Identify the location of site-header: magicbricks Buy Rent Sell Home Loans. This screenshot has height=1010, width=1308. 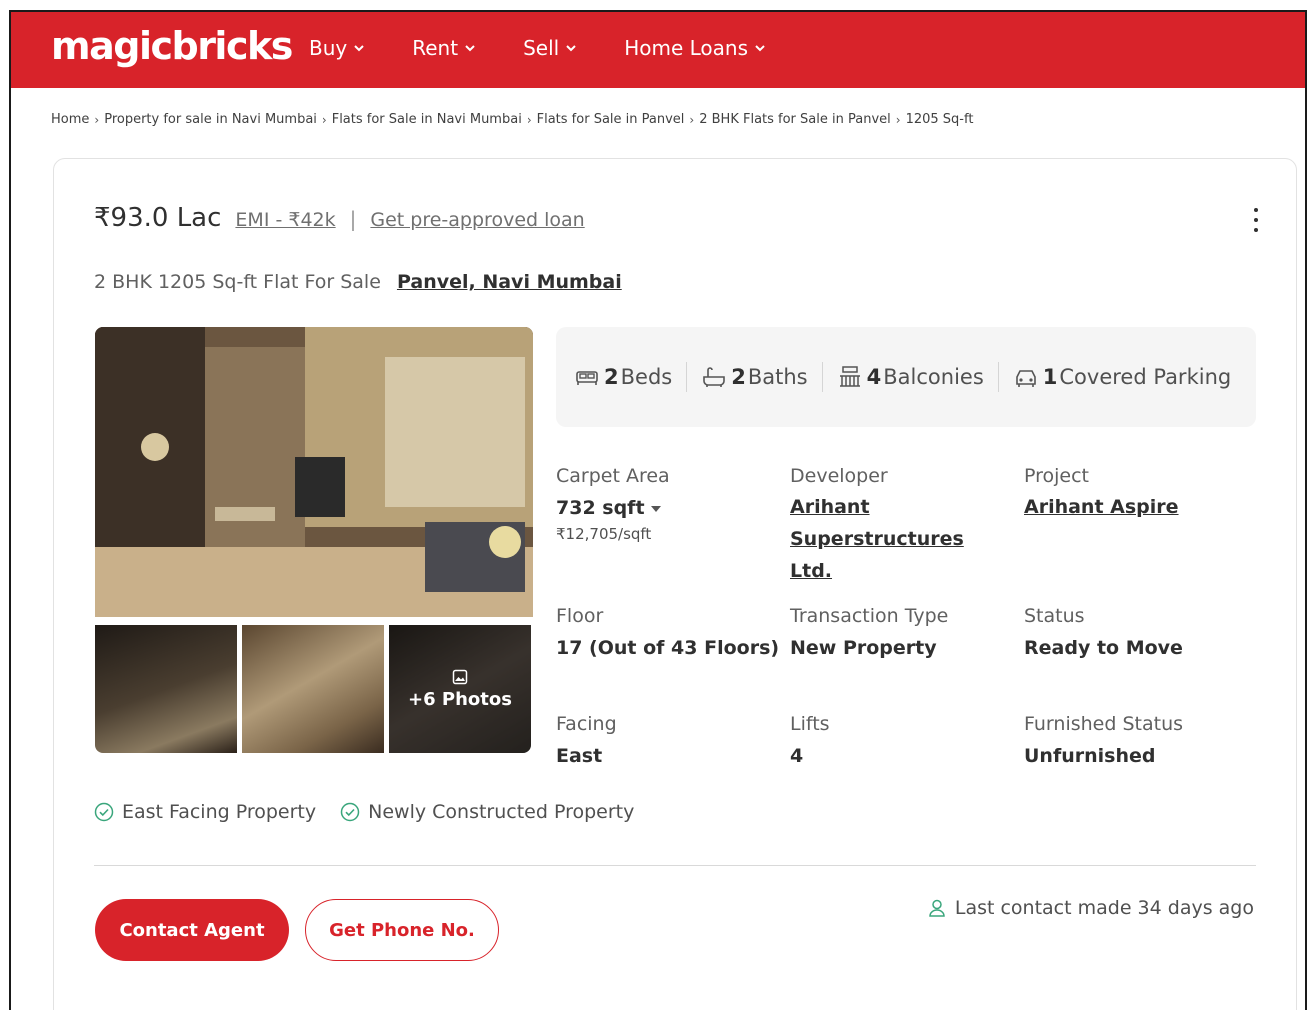
(658, 50).